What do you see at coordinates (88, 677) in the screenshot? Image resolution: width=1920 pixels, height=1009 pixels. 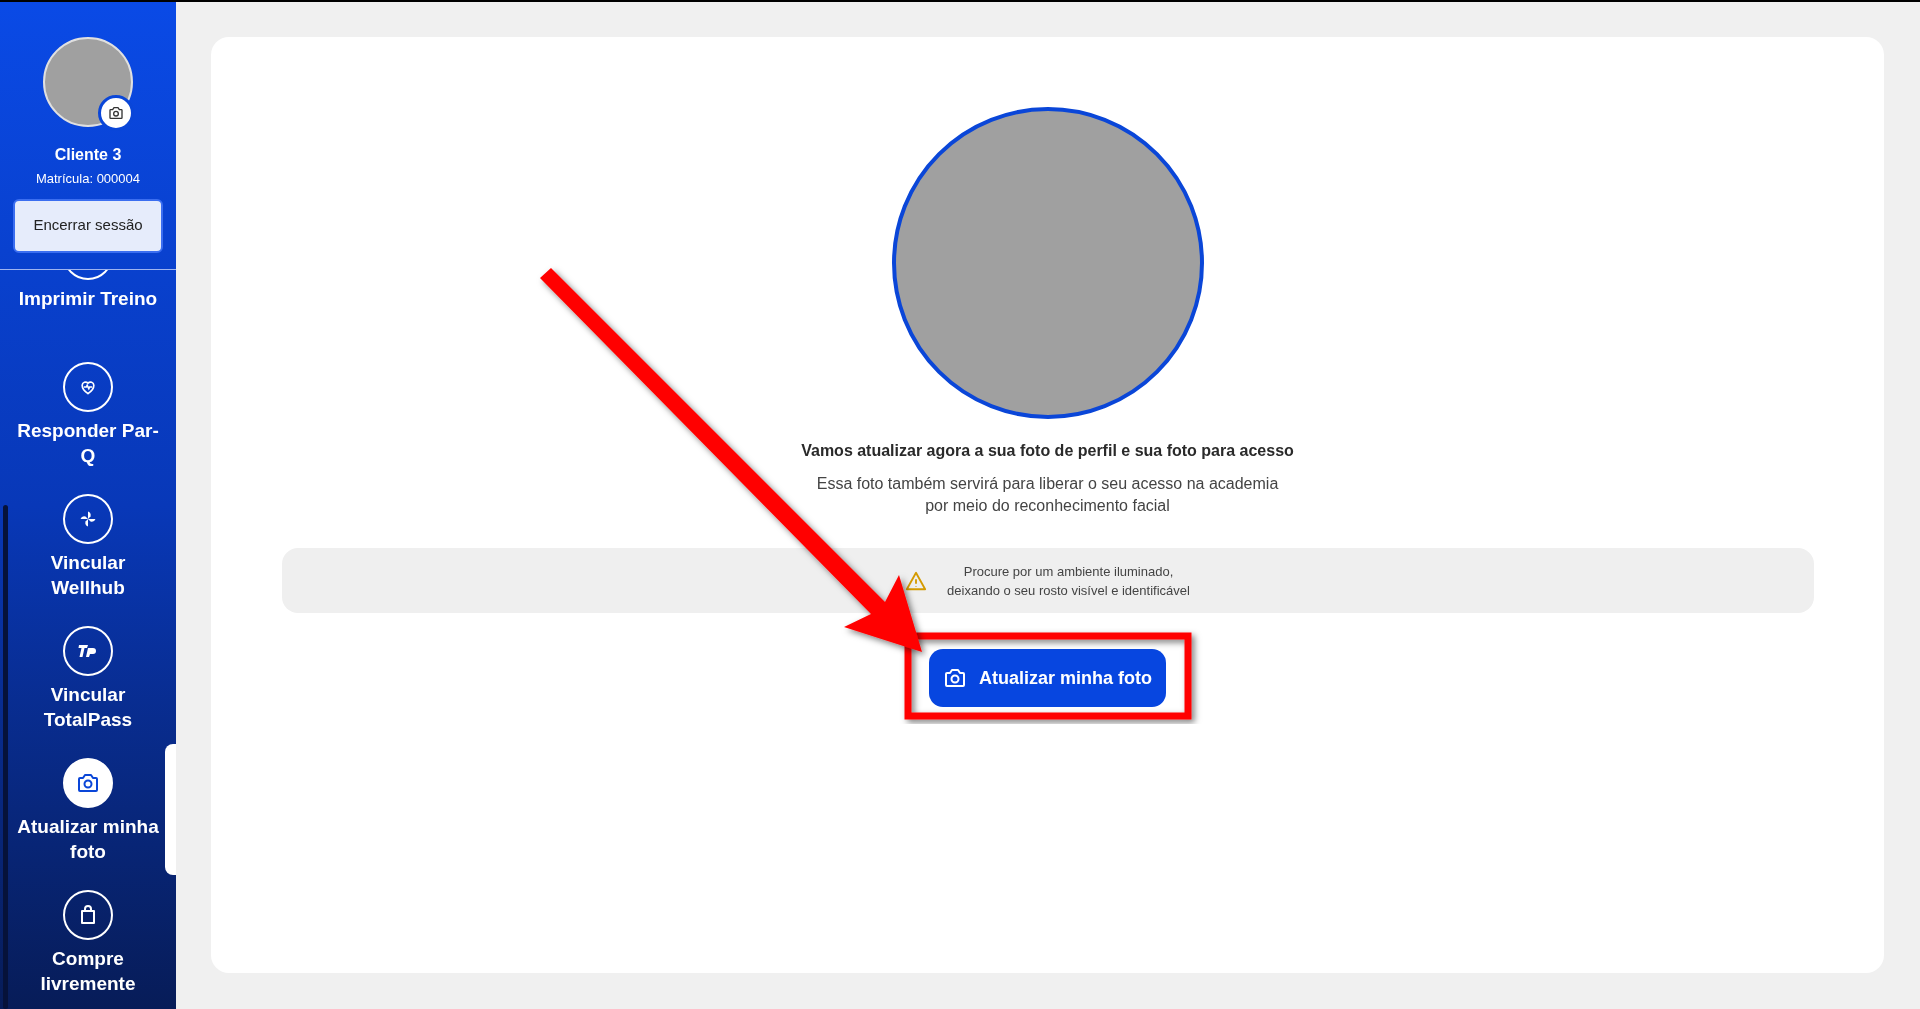 I see `menu-item: Vincular TotalPass` at bounding box center [88, 677].